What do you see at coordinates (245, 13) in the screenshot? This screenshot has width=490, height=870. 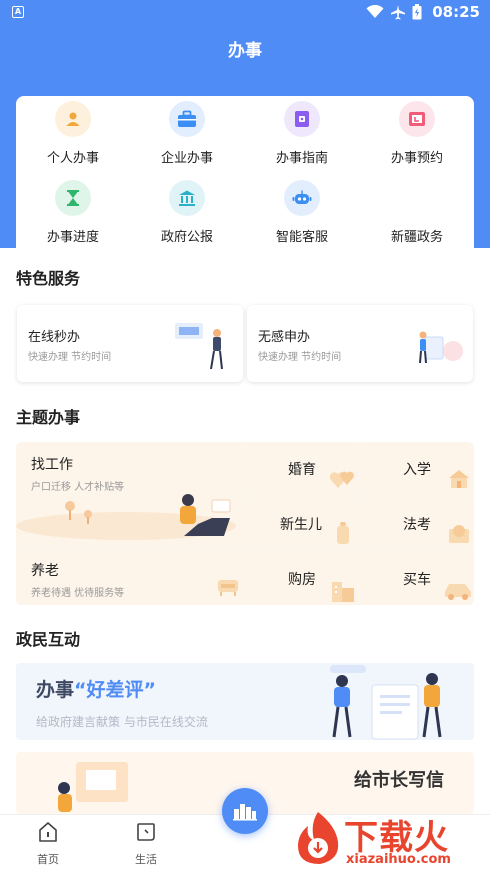 I see `status-bar: A 08:25` at bounding box center [245, 13].